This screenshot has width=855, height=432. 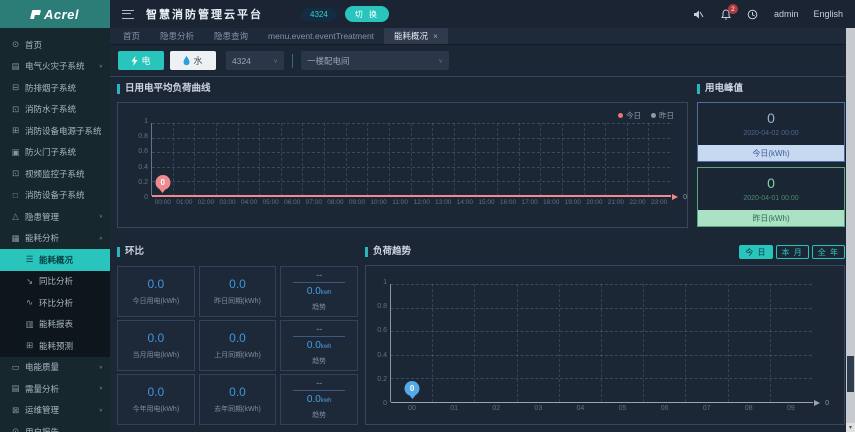 I want to click on trend-range-buttons: 今 日 本 月 全 年, so click(x=792, y=252).